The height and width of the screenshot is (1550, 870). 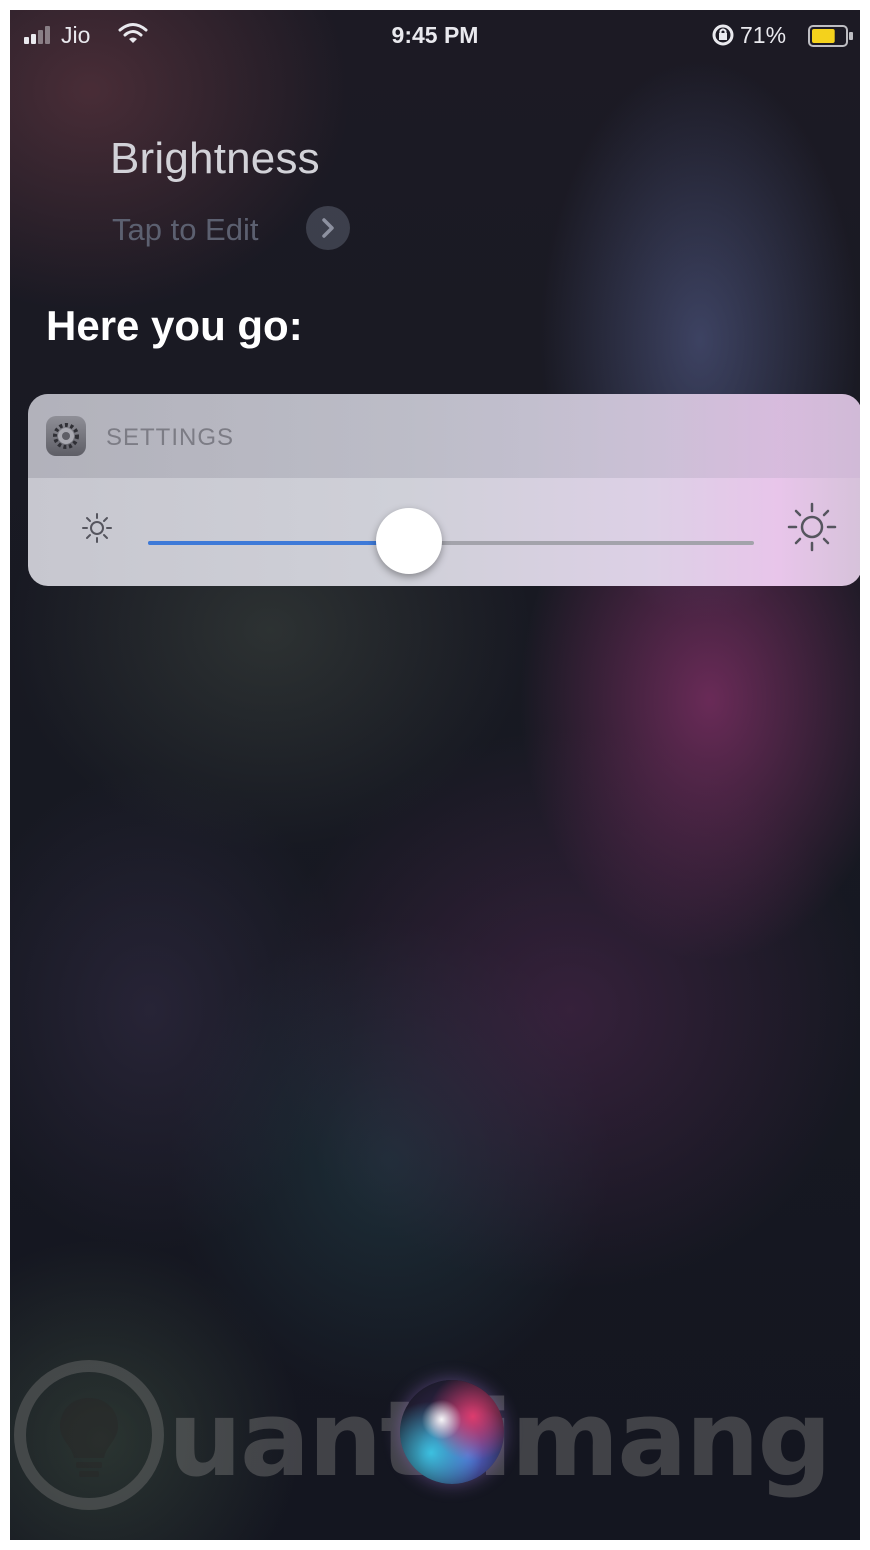 What do you see at coordinates (831, 39) in the screenshot?
I see `battery-icon` at bounding box center [831, 39].